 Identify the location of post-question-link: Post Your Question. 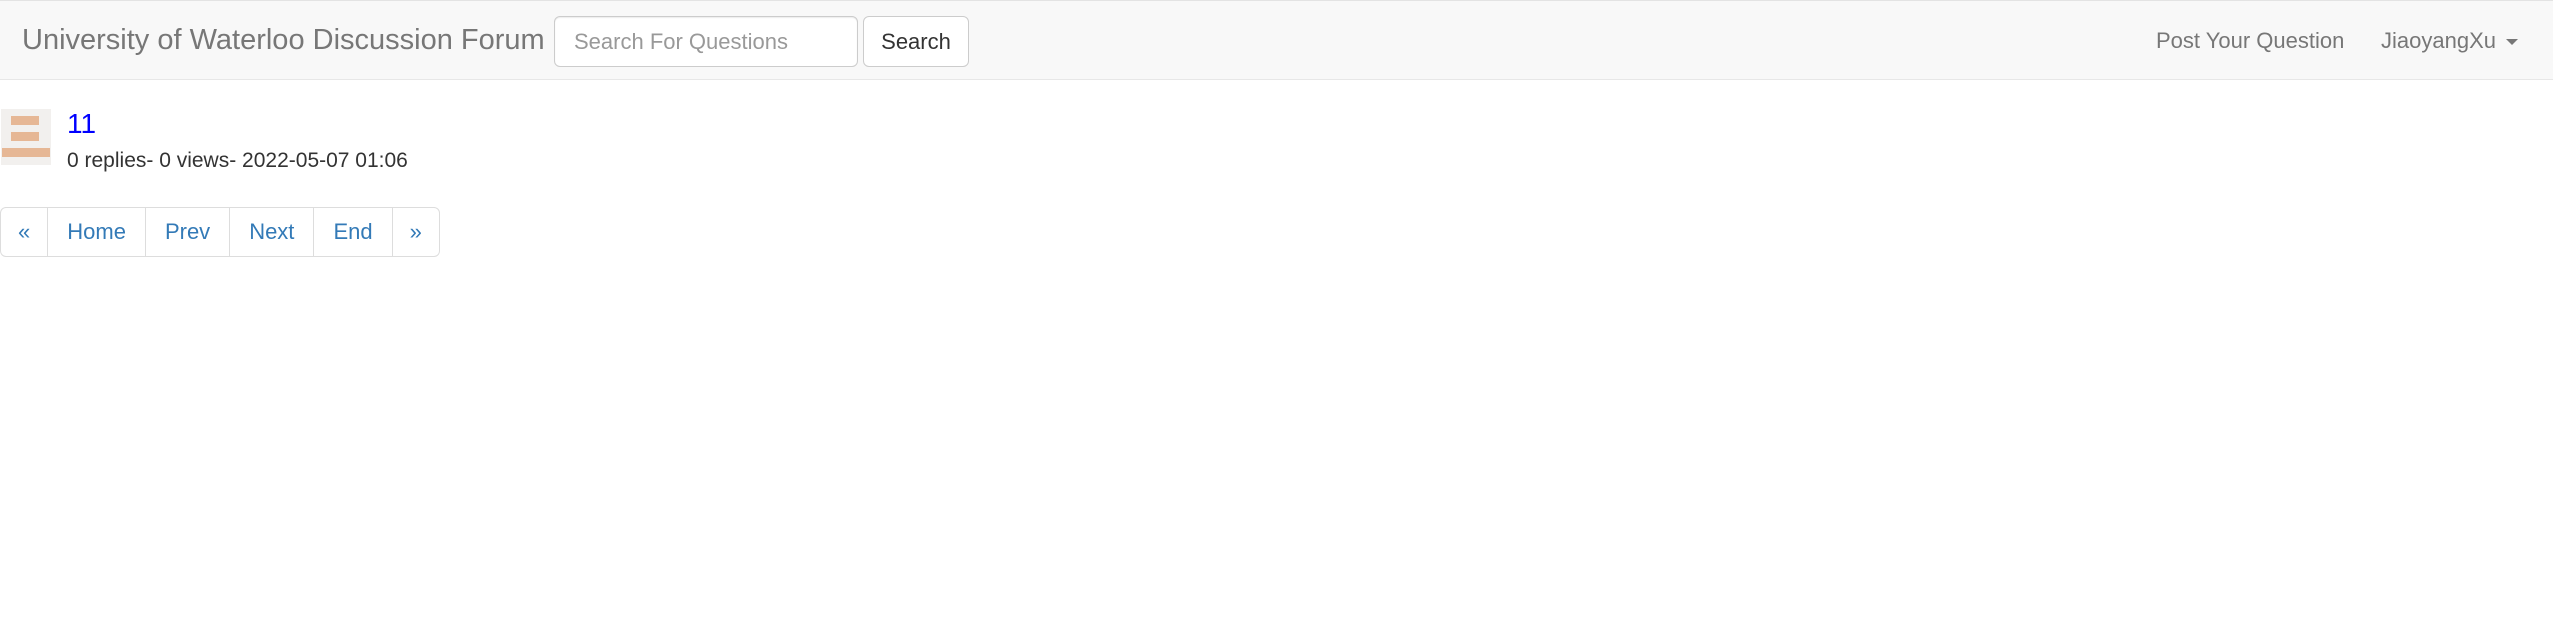
(2250, 41).